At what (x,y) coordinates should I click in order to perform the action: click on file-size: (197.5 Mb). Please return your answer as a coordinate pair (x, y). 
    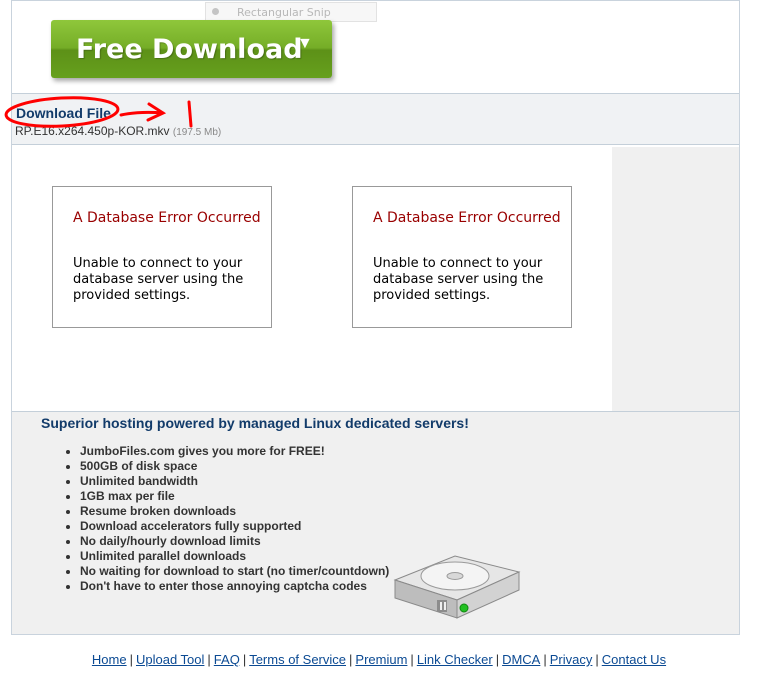
    Looking at the image, I should click on (197, 132).